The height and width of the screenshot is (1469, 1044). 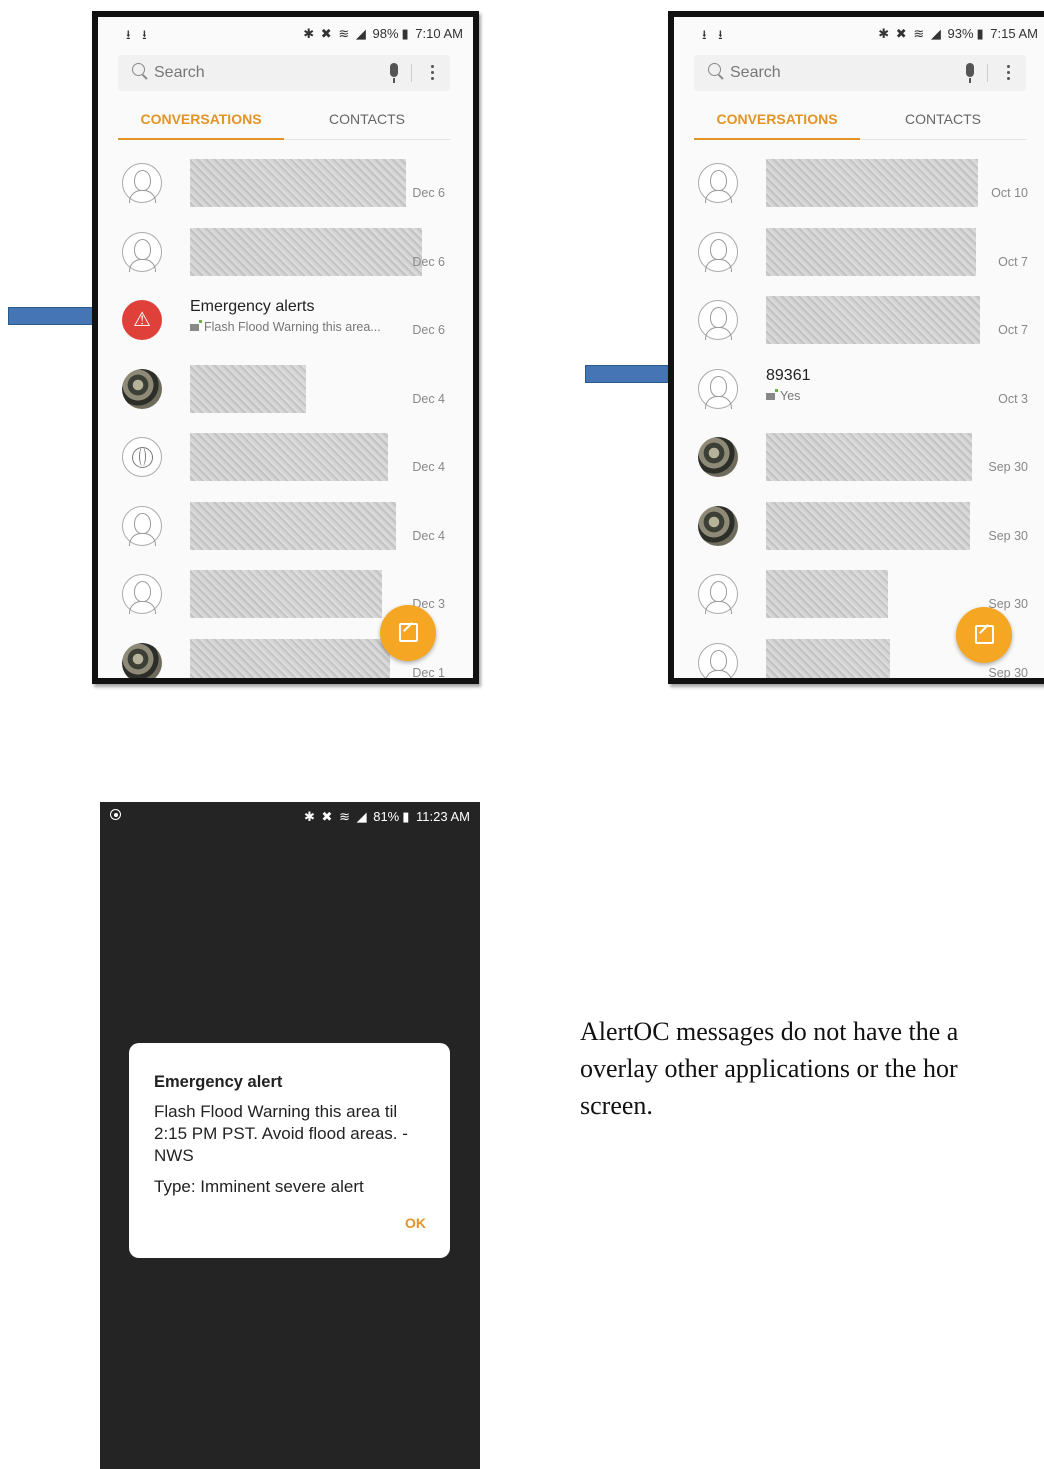 I want to click on battery-percent: 93%, so click(x=960, y=33).